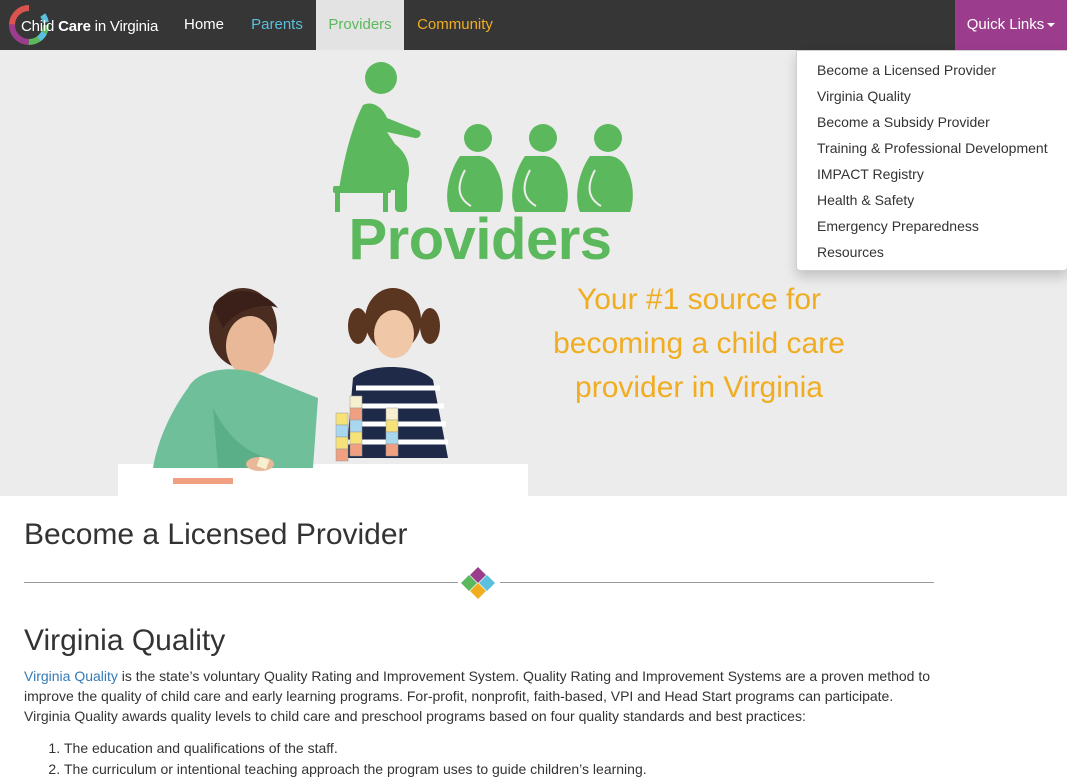 The width and height of the screenshot is (1067, 780). What do you see at coordinates (932, 226) in the screenshot?
I see `dropdown-item-emergency: Emergency Preparedness` at bounding box center [932, 226].